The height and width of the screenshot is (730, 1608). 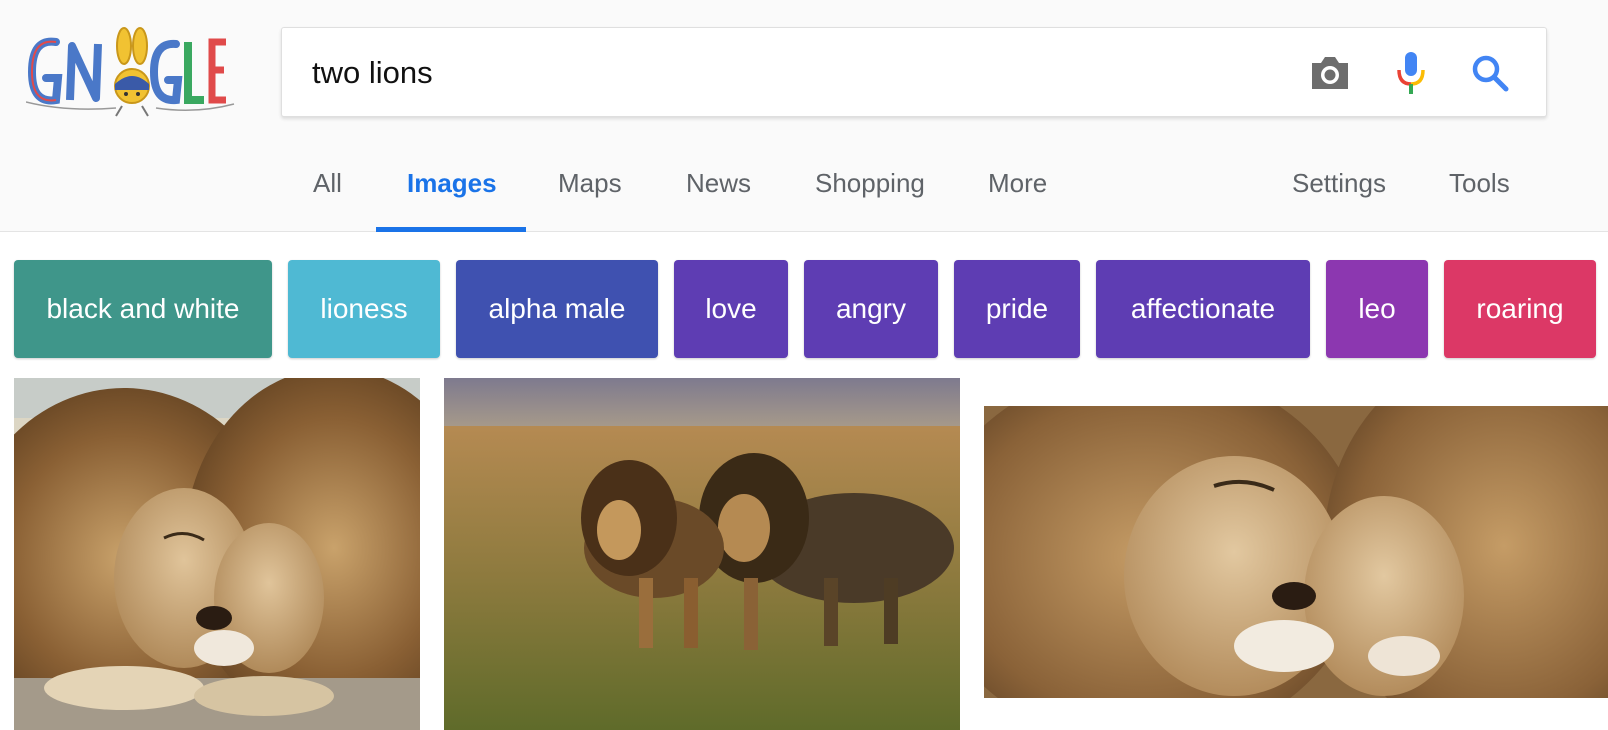 What do you see at coordinates (1017, 183) in the screenshot?
I see `tab-more: More` at bounding box center [1017, 183].